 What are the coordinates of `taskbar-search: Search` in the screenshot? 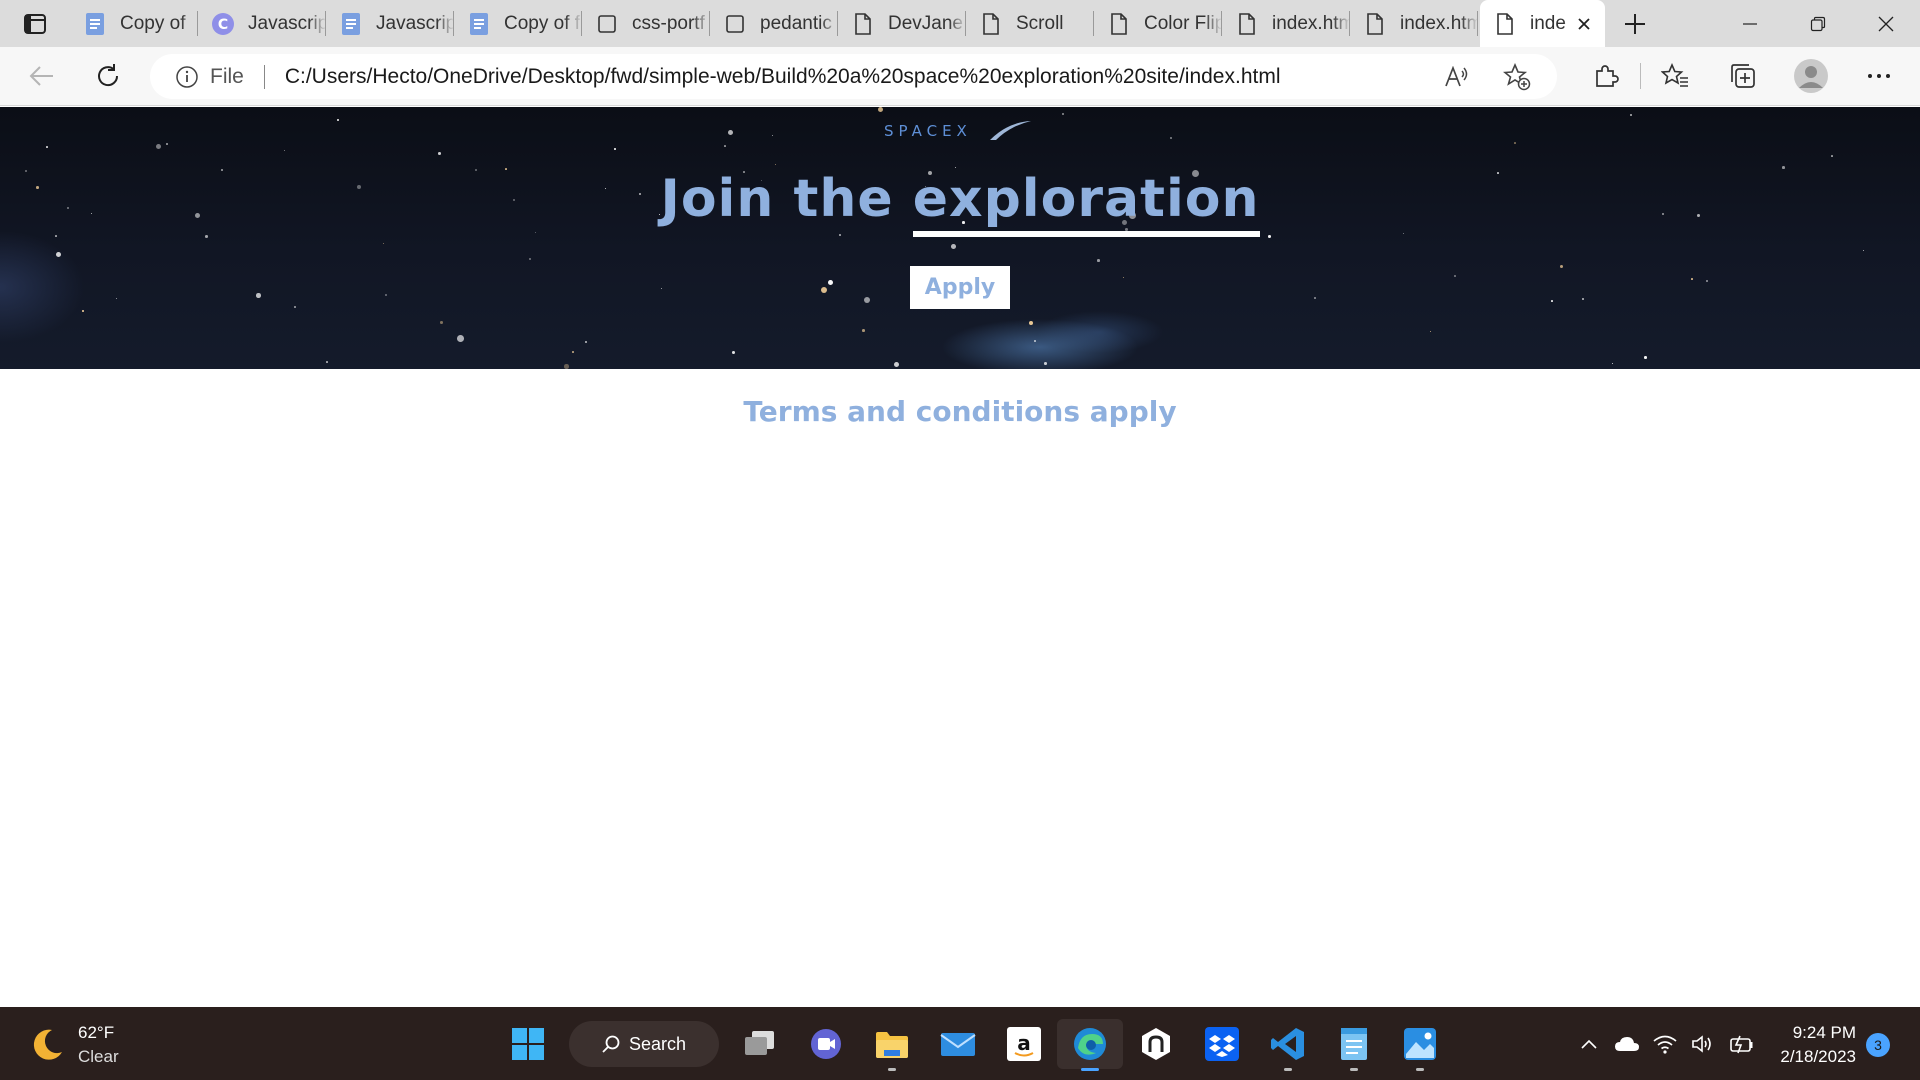 It's located at (644, 1044).